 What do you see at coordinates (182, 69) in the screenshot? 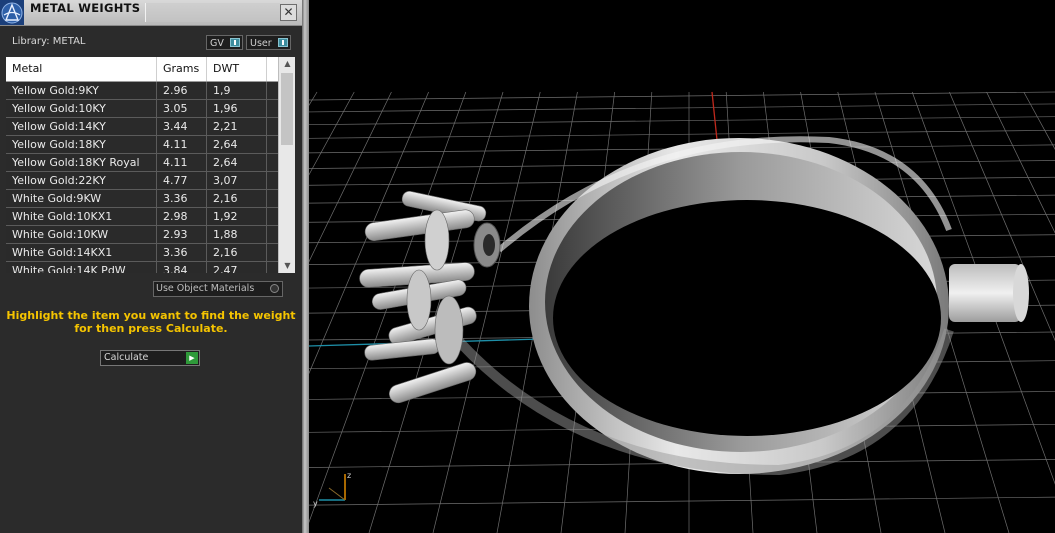
I see `column-header-grams: Grams` at bounding box center [182, 69].